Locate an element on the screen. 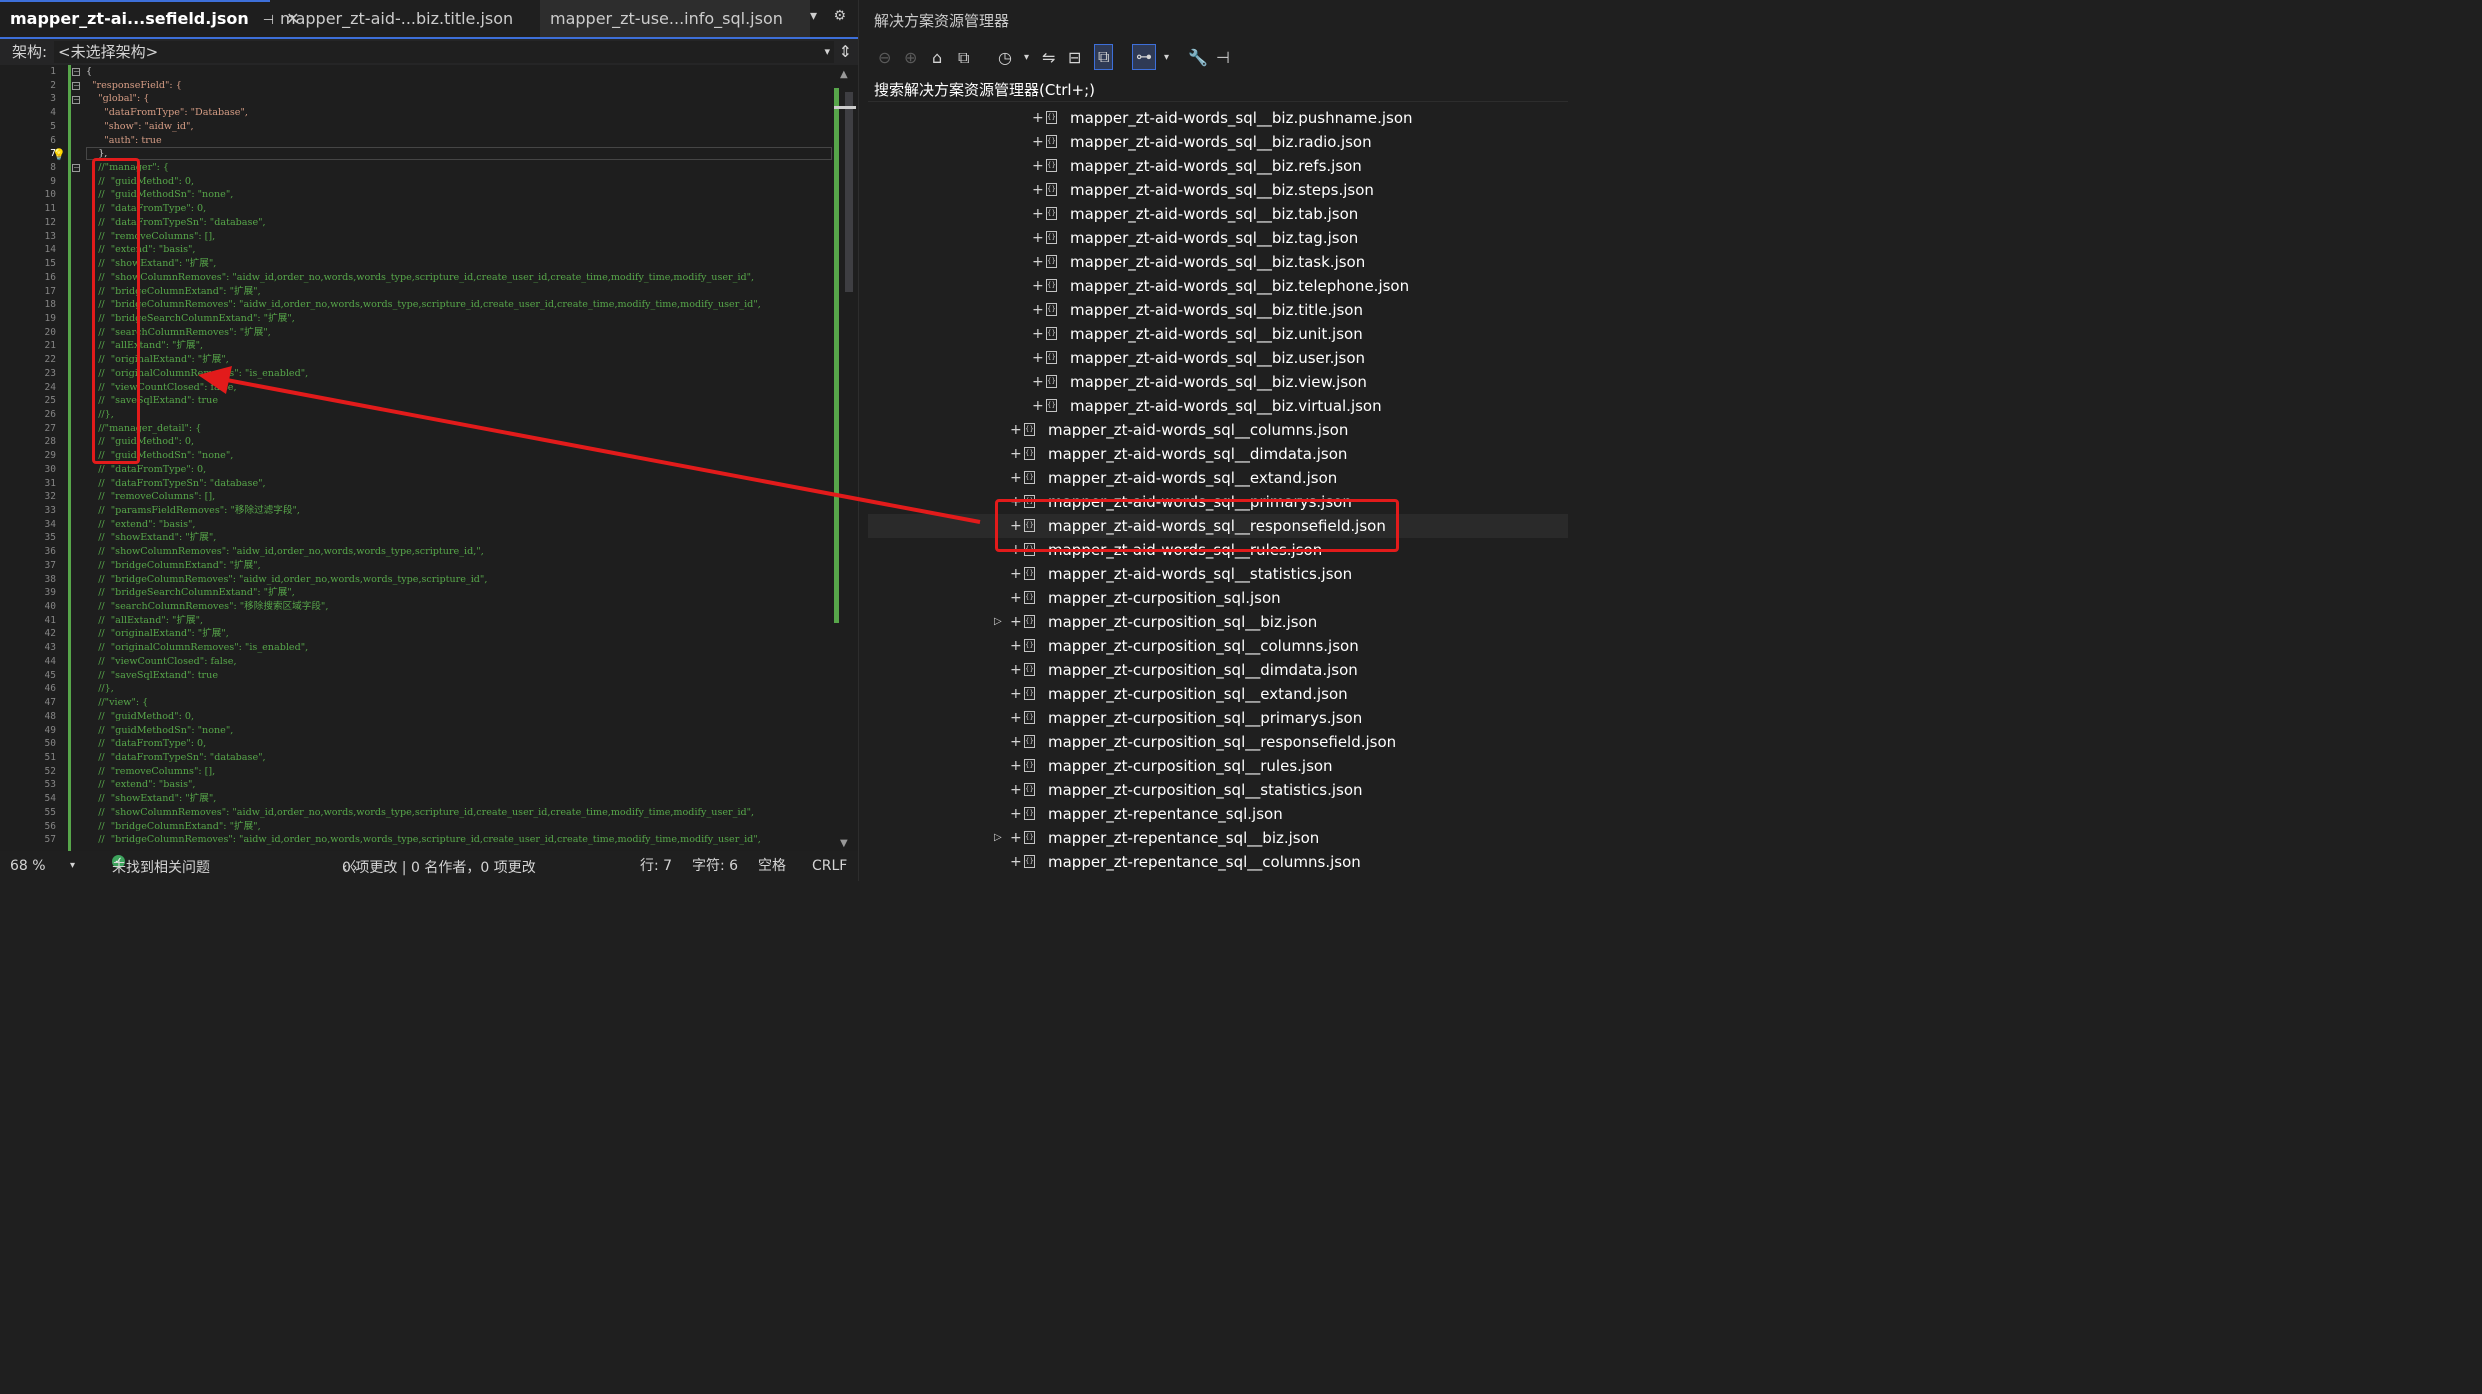 The image size is (2482, 1394). annotation-arrow is located at coordinates (589, 445).